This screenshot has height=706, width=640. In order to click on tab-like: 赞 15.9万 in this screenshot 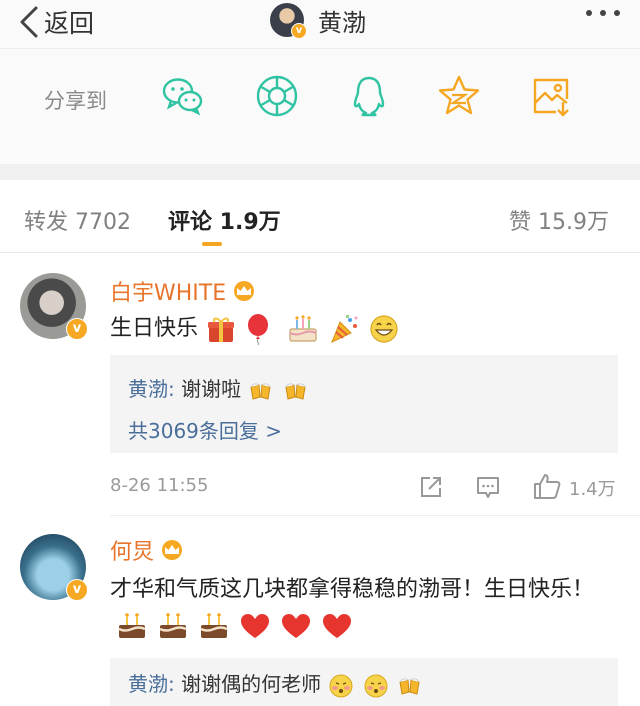, I will do `click(559, 220)`.